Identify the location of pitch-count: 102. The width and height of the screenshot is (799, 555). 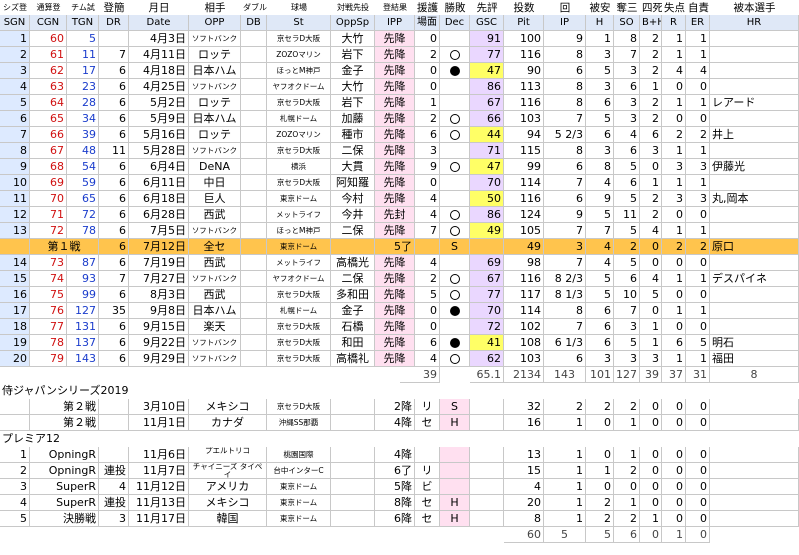
(524, 327).